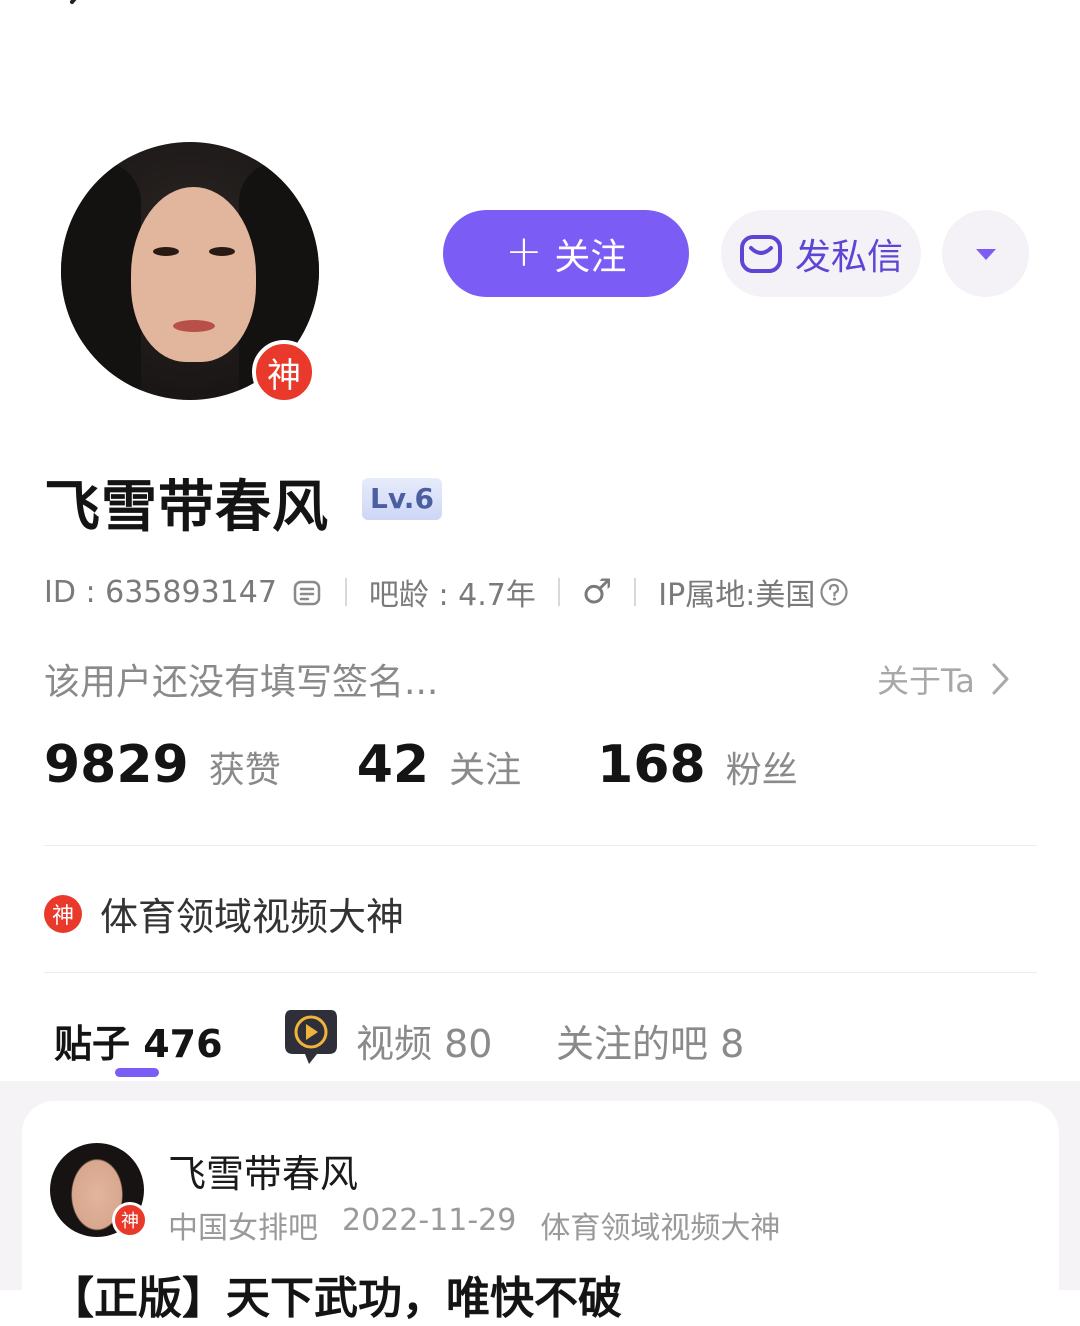 The image size is (1080, 1326). What do you see at coordinates (452, 595) in the screenshot?
I see `forum-age: 吧龄 : 4.7年` at bounding box center [452, 595].